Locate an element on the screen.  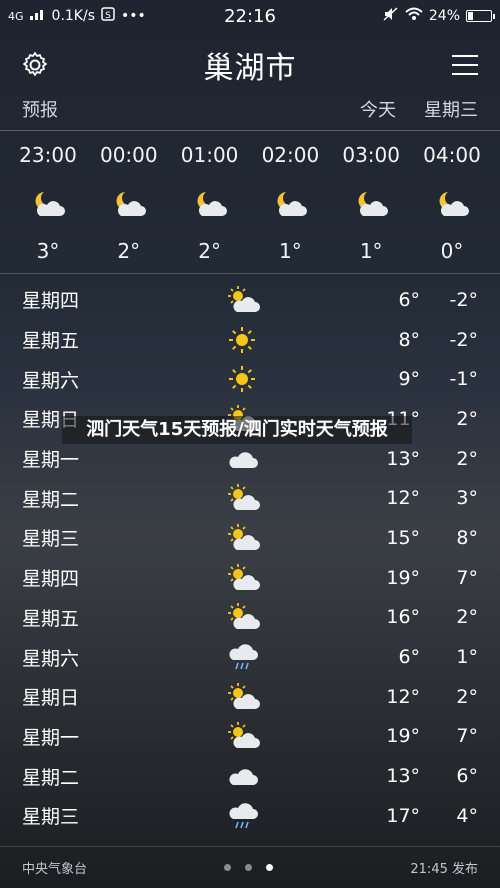
daily-row: 星期六 6° 1° is located at coordinates (250, 657).